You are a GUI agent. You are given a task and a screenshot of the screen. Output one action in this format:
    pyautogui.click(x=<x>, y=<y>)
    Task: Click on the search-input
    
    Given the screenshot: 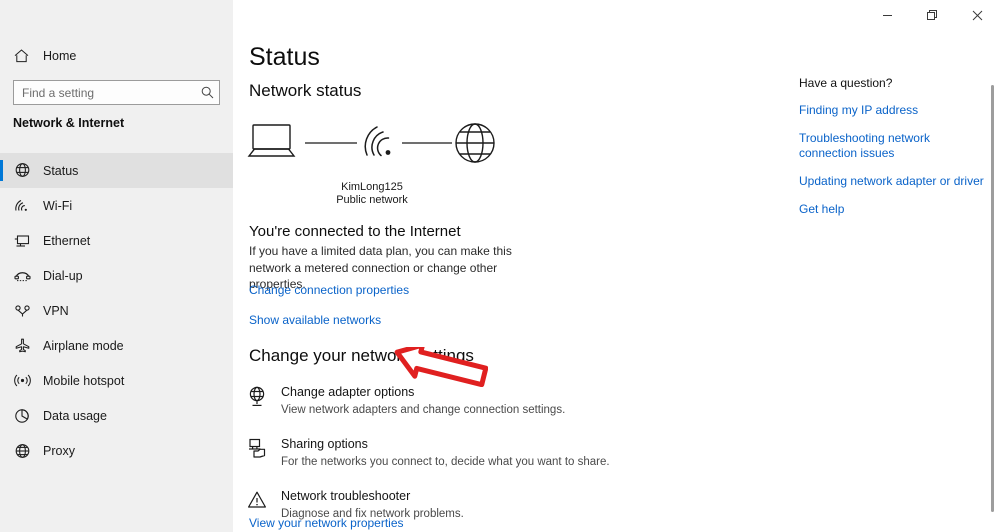 What is the action you would take?
    pyautogui.click(x=104, y=92)
    